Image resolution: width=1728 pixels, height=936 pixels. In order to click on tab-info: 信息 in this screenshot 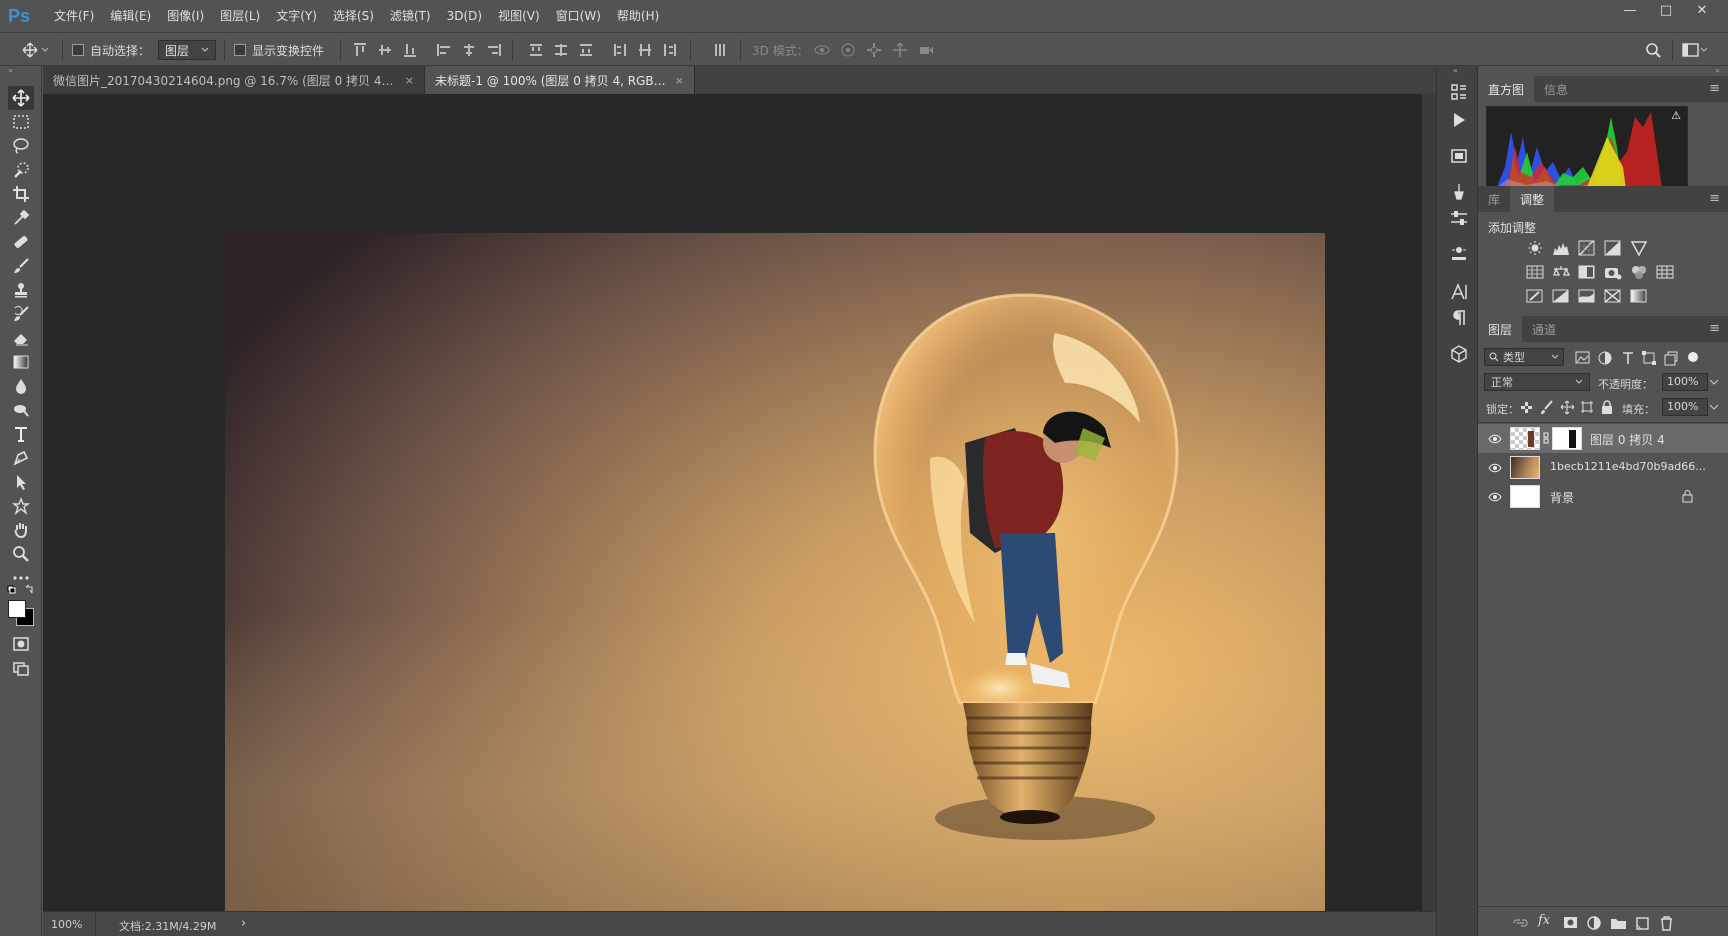, I will do `click(1556, 89)`.